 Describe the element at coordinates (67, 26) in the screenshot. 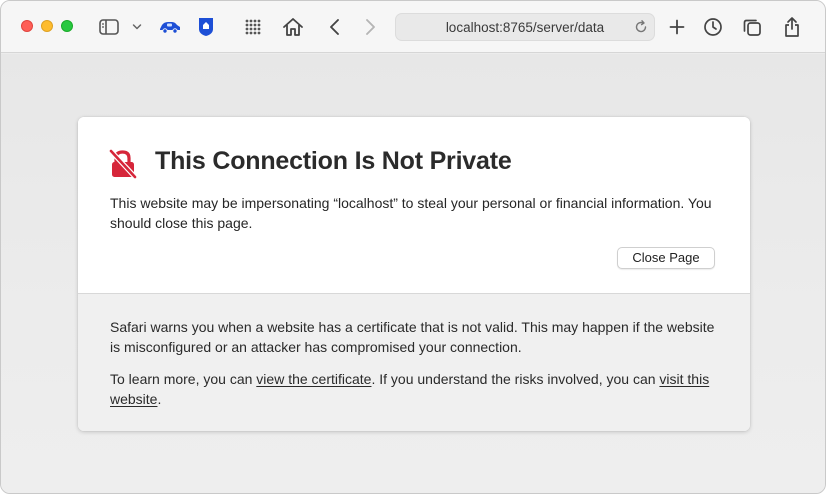

I see `zoom-window-button` at that location.